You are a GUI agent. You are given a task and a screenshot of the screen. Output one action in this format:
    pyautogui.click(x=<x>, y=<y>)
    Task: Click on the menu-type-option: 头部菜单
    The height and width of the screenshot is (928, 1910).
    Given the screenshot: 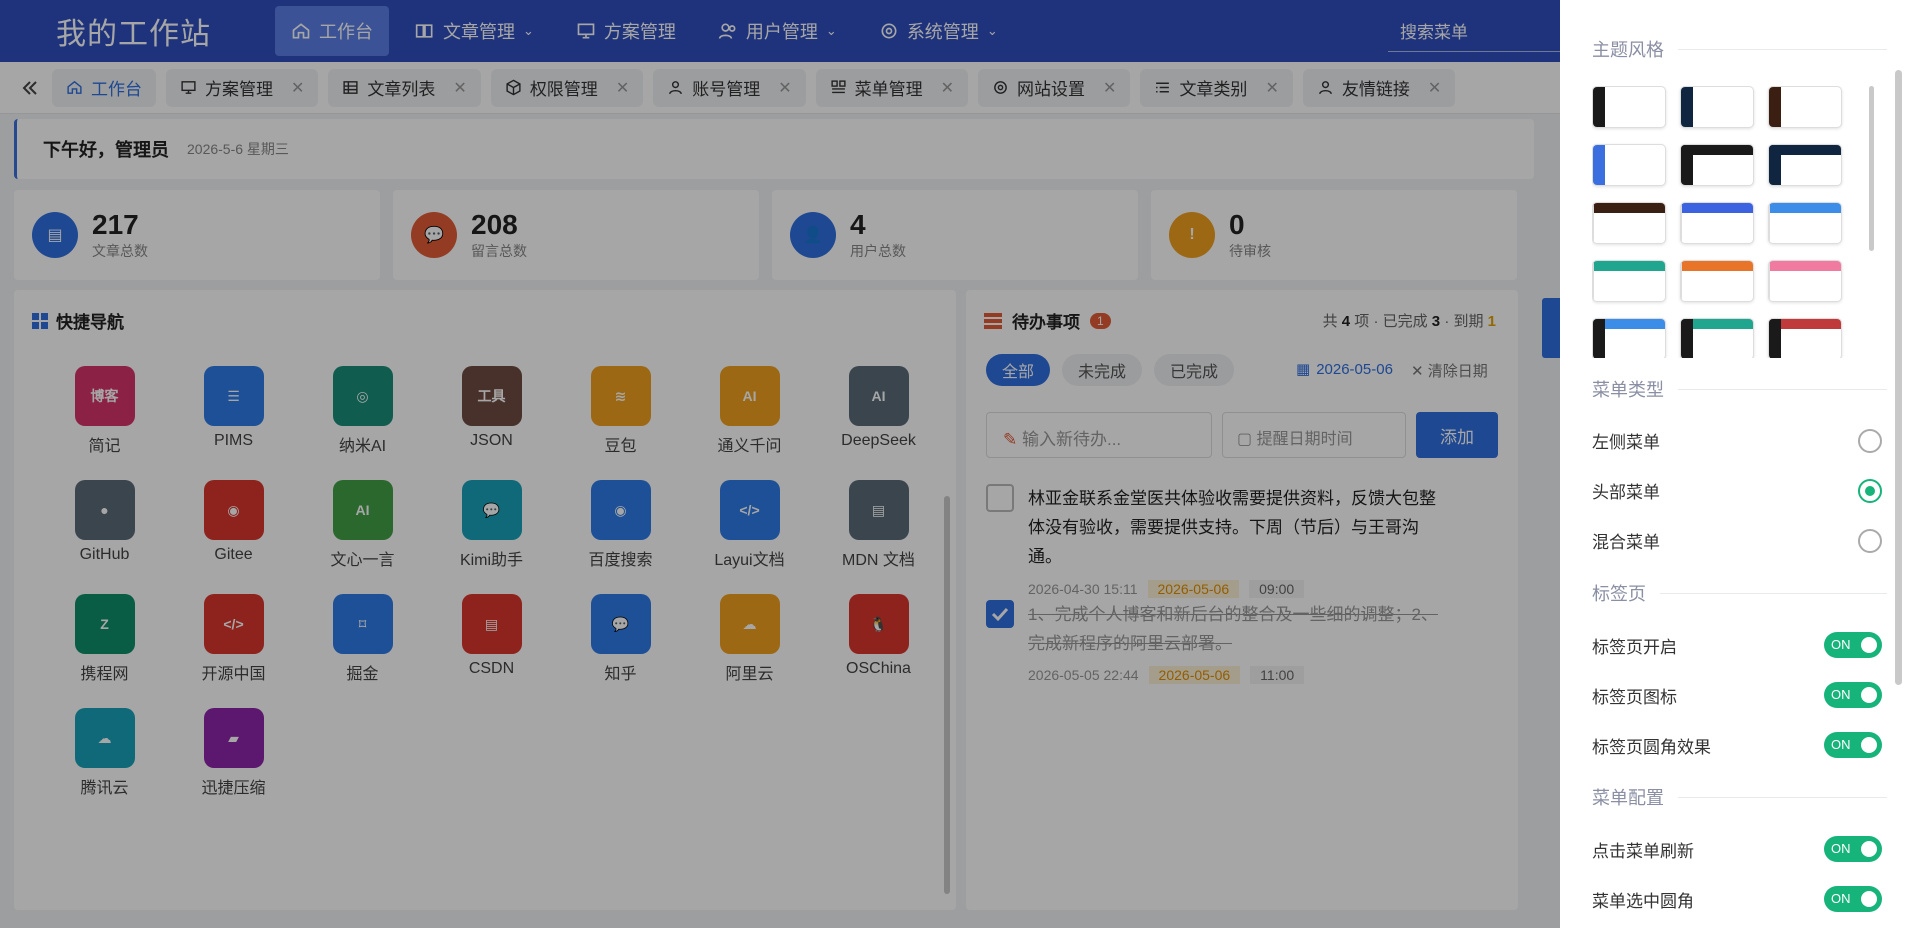 What is the action you would take?
    pyautogui.click(x=1737, y=490)
    